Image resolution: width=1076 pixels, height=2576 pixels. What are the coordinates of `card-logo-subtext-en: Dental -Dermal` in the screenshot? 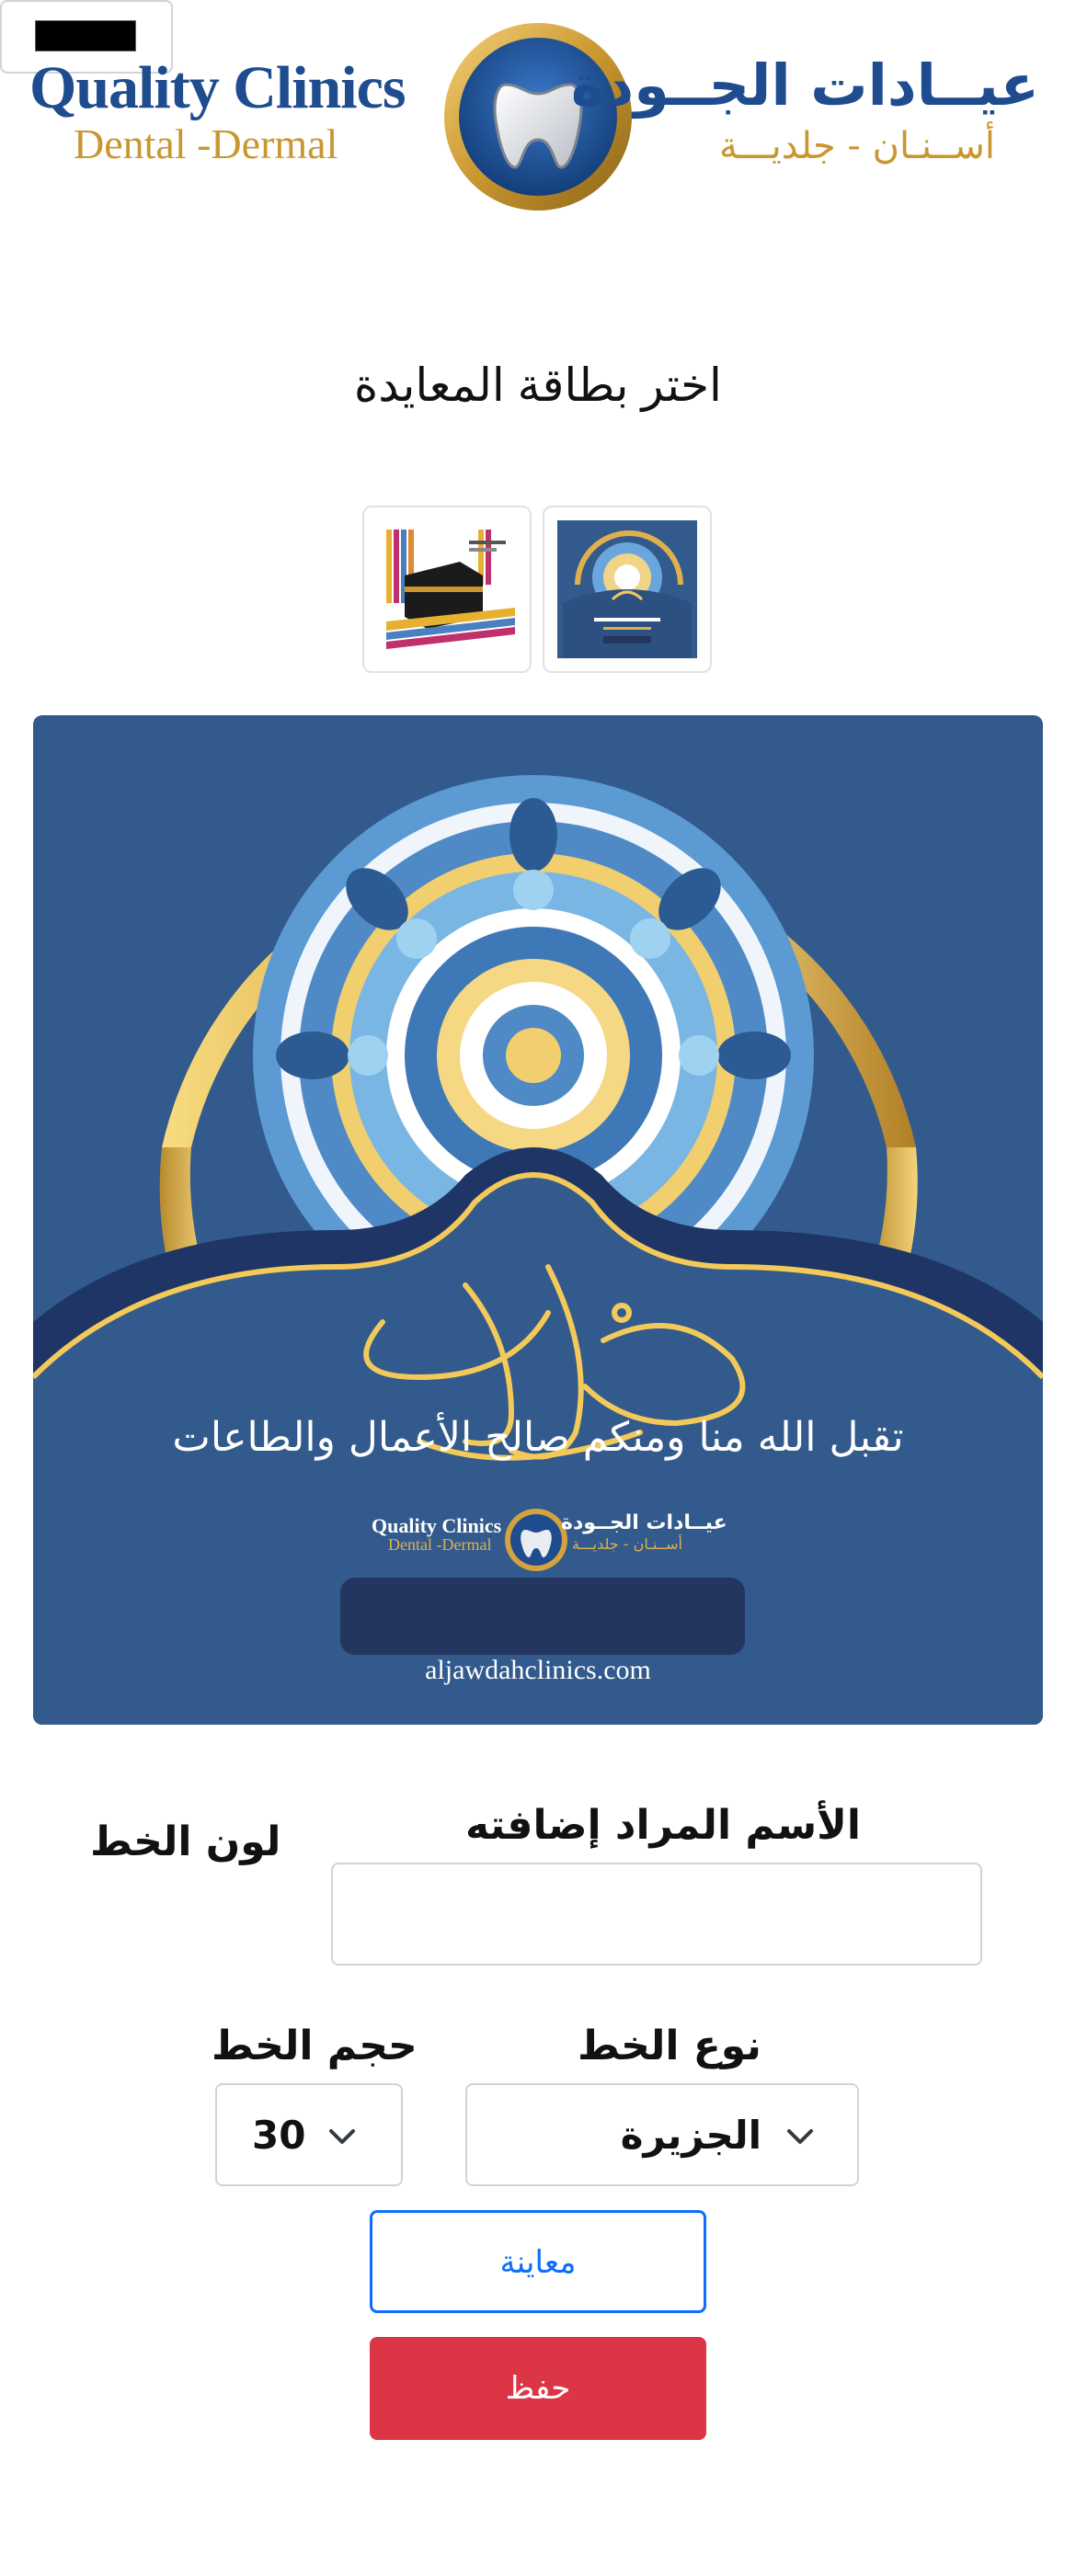 It's located at (440, 1544).